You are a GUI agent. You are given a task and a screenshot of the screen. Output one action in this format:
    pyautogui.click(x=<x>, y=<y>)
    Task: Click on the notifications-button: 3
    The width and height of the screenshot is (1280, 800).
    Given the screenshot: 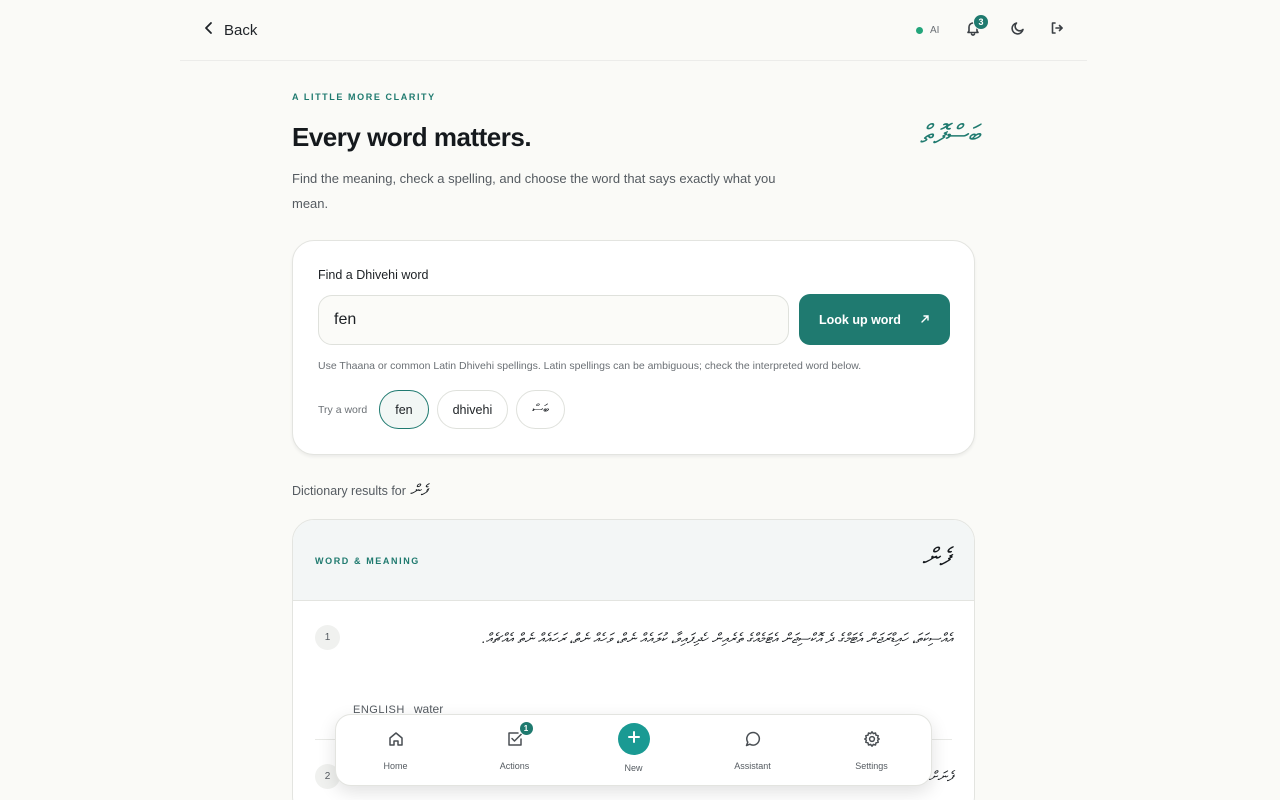 What is the action you would take?
    pyautogui.click(x=975, y=28)
    